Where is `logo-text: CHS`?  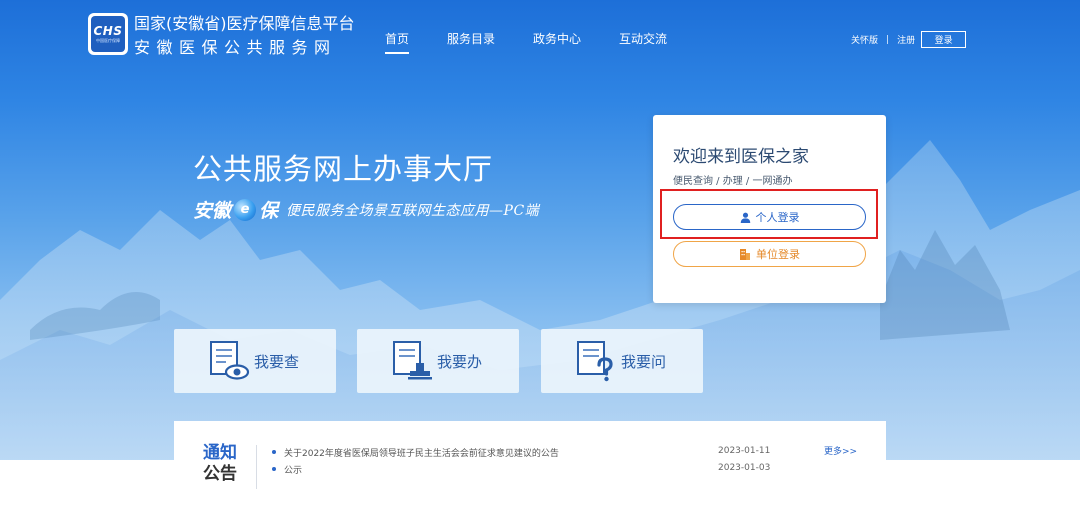
logo-text: CHS is located at coordinates (108, 30).